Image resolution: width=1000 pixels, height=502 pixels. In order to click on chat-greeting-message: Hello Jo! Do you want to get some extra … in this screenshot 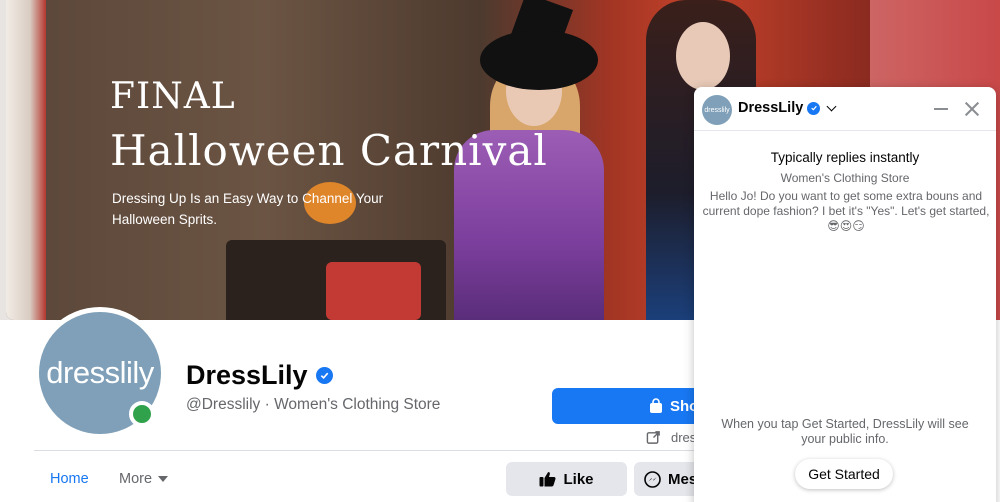, I will do `click(846, 211)`.